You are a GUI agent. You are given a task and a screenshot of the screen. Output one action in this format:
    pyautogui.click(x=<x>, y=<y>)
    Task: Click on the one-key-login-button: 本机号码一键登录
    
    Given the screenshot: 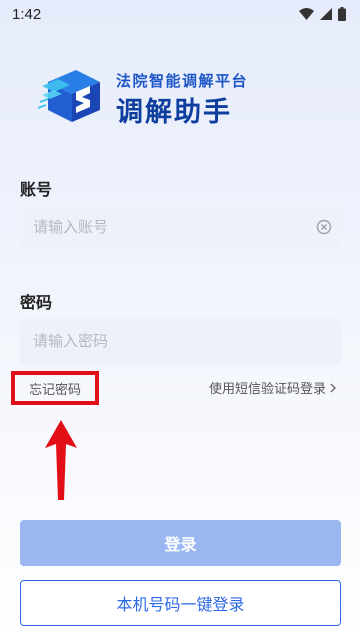 What is the action you would take?
    pyautogui.click(x=180, y=603)
    